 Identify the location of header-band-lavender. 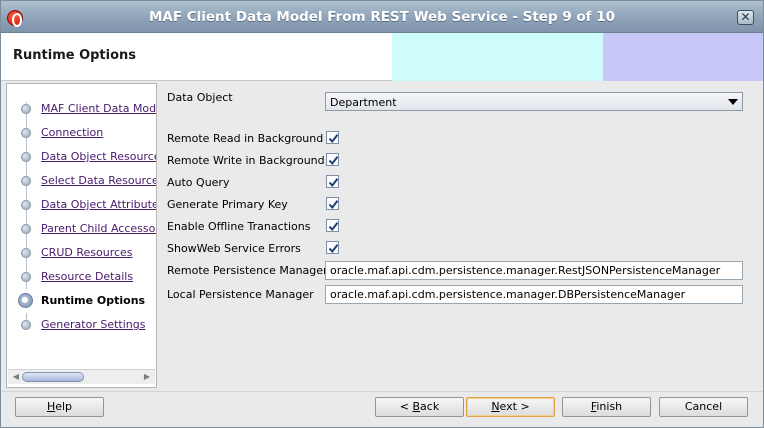
(683, 57).